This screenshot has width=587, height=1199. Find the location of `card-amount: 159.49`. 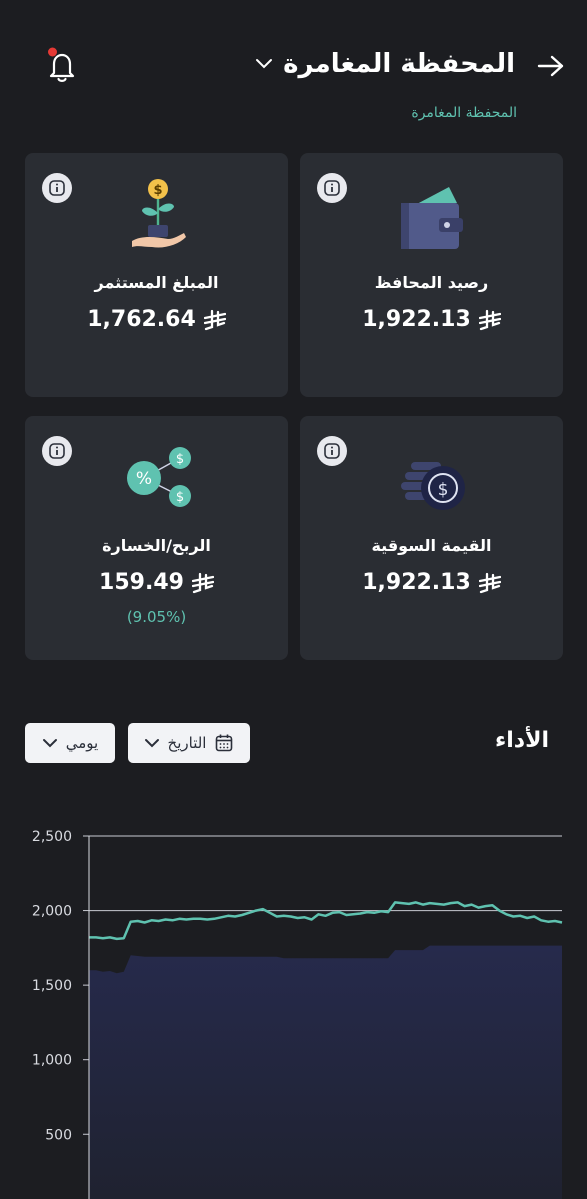

card-amount: 159.49 is located at coordinates (141, 582).